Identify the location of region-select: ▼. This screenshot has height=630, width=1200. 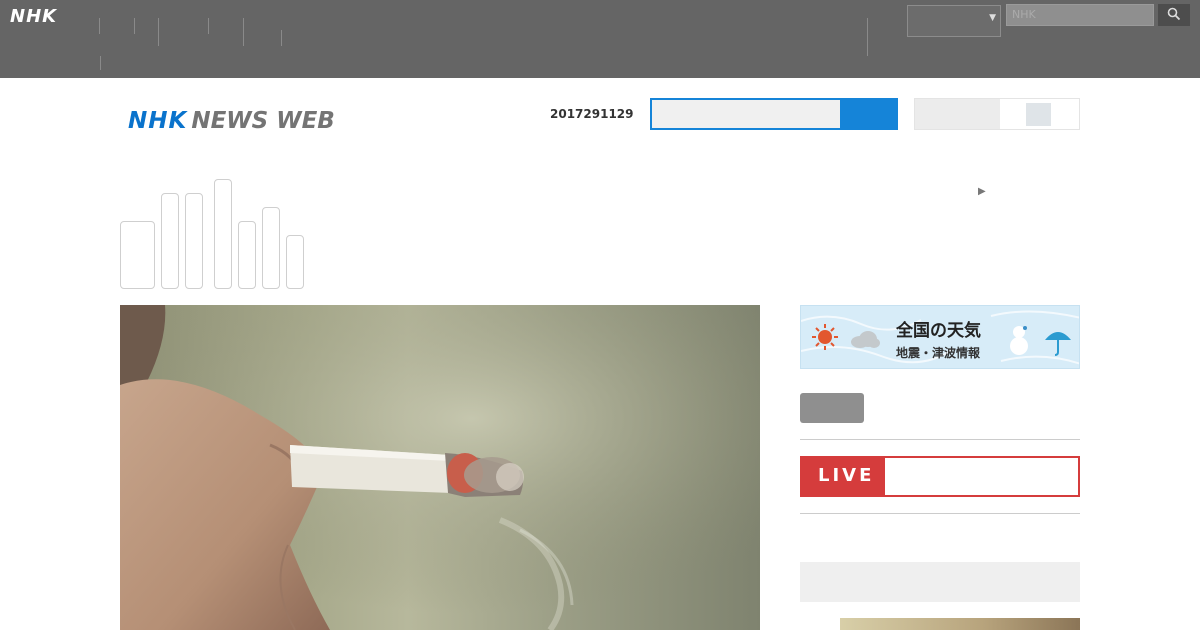
(954, 21).